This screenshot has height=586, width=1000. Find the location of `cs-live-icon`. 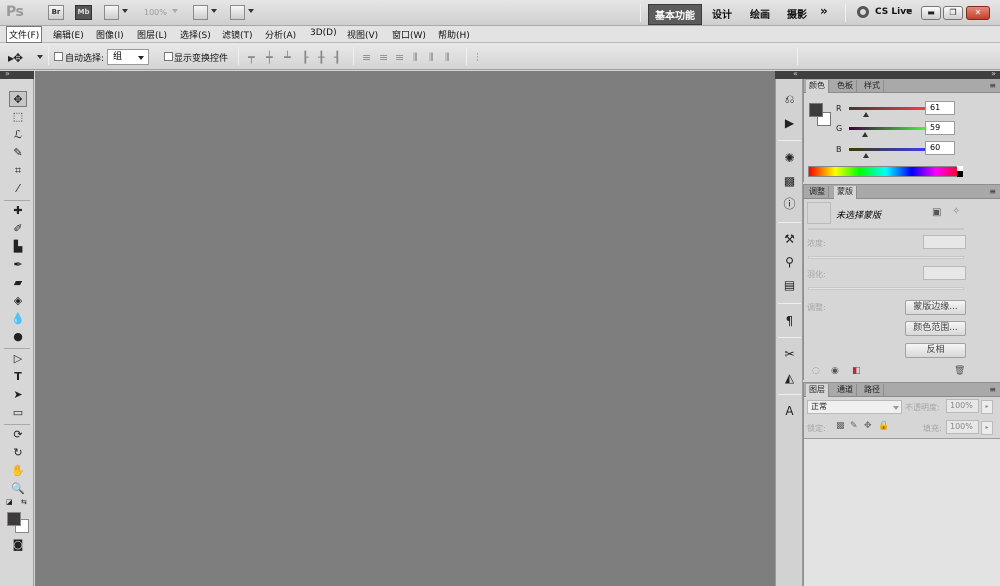

cs-live-icon is located at coordinates (863, 12).